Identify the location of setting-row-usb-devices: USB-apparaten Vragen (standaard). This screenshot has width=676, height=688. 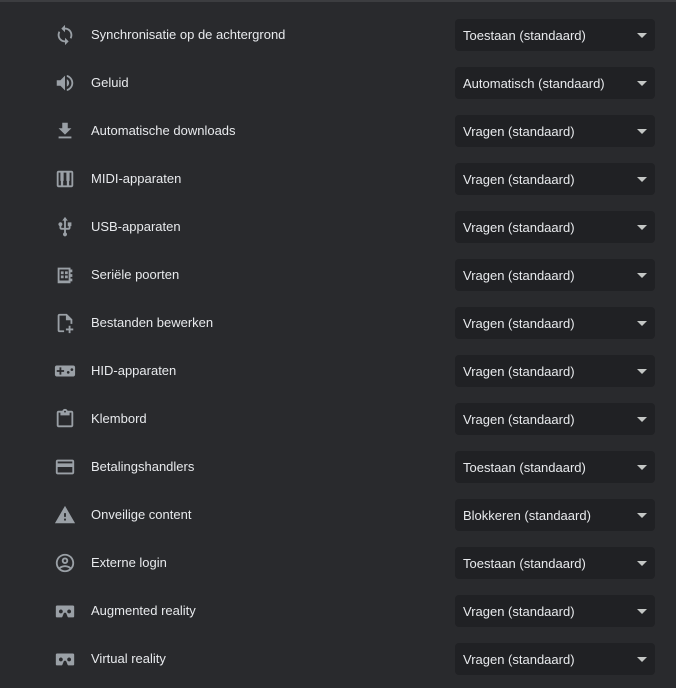
(338, 226).